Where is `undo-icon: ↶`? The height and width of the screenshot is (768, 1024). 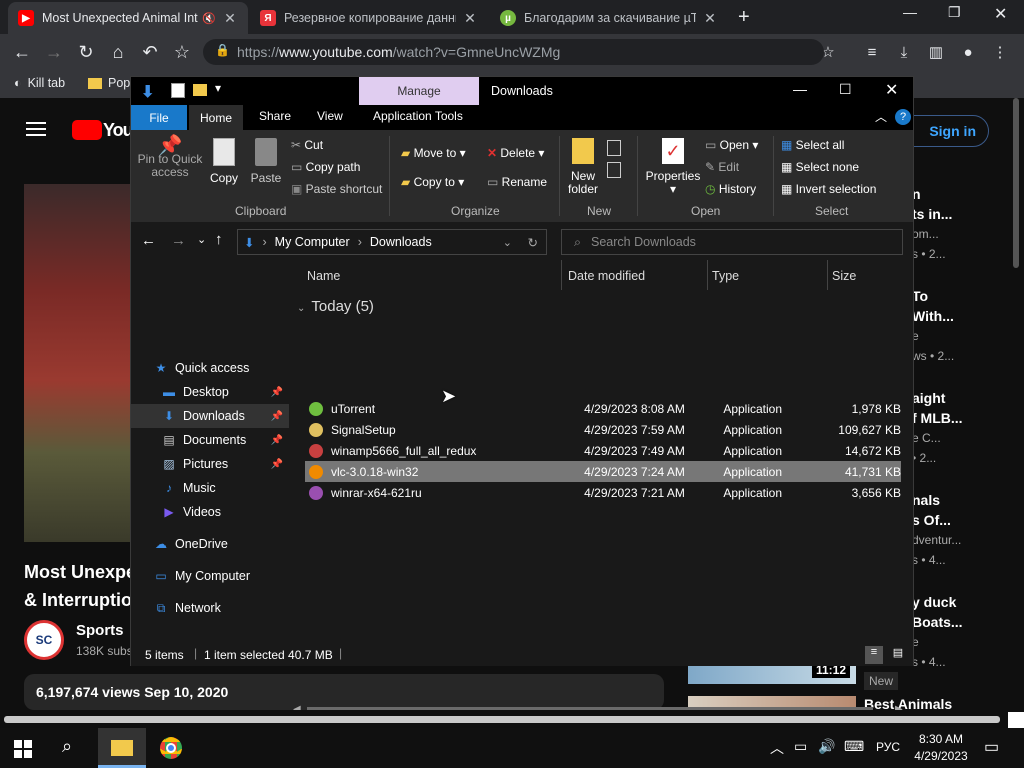
undo-icon: ↶ is located at coordinates (150, 52).